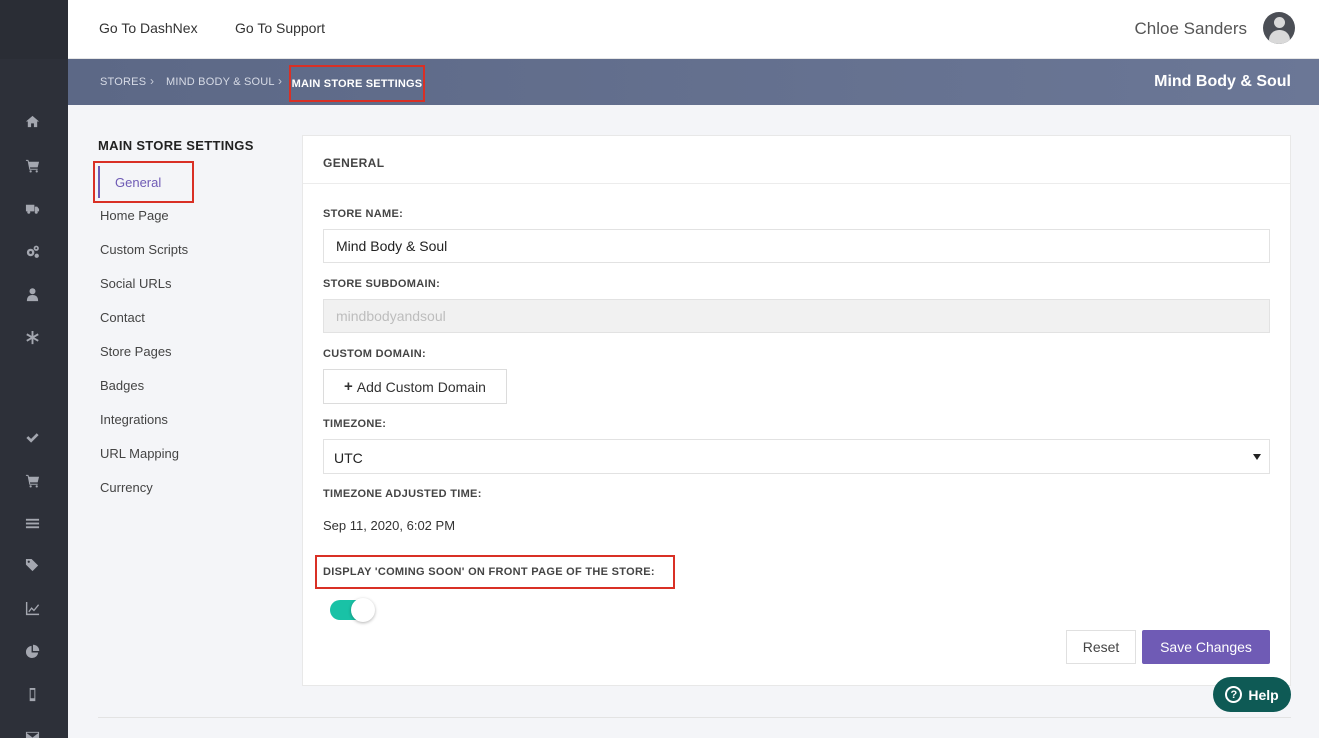  I want to click on logo-area, so click(34, 29).